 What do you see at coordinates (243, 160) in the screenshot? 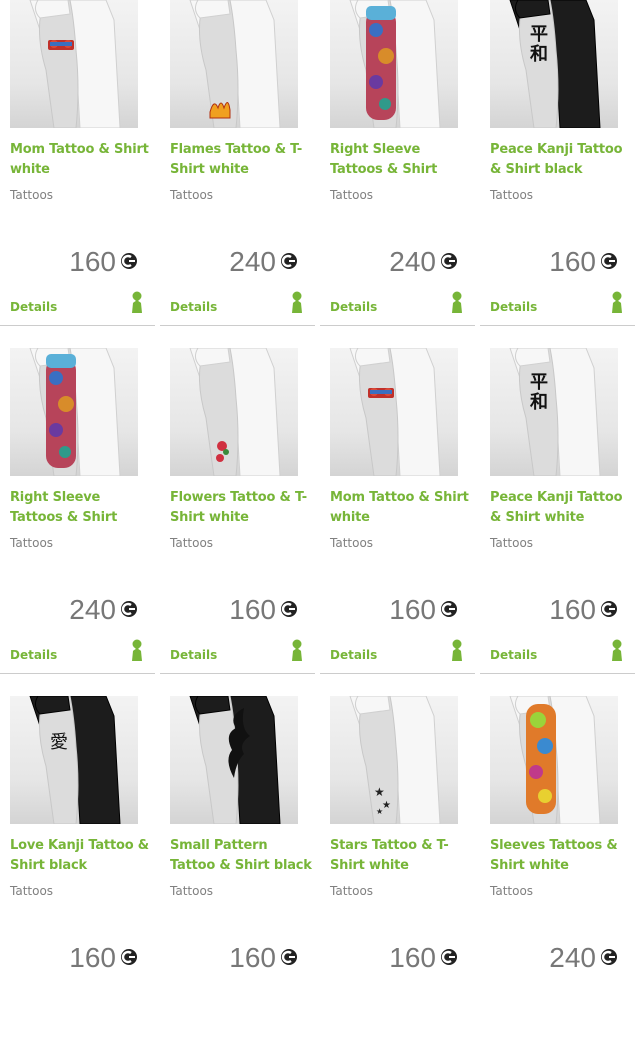
I see `product-title: Flames Tattoo & T-Shirt white` at bounding box center [243, 160].